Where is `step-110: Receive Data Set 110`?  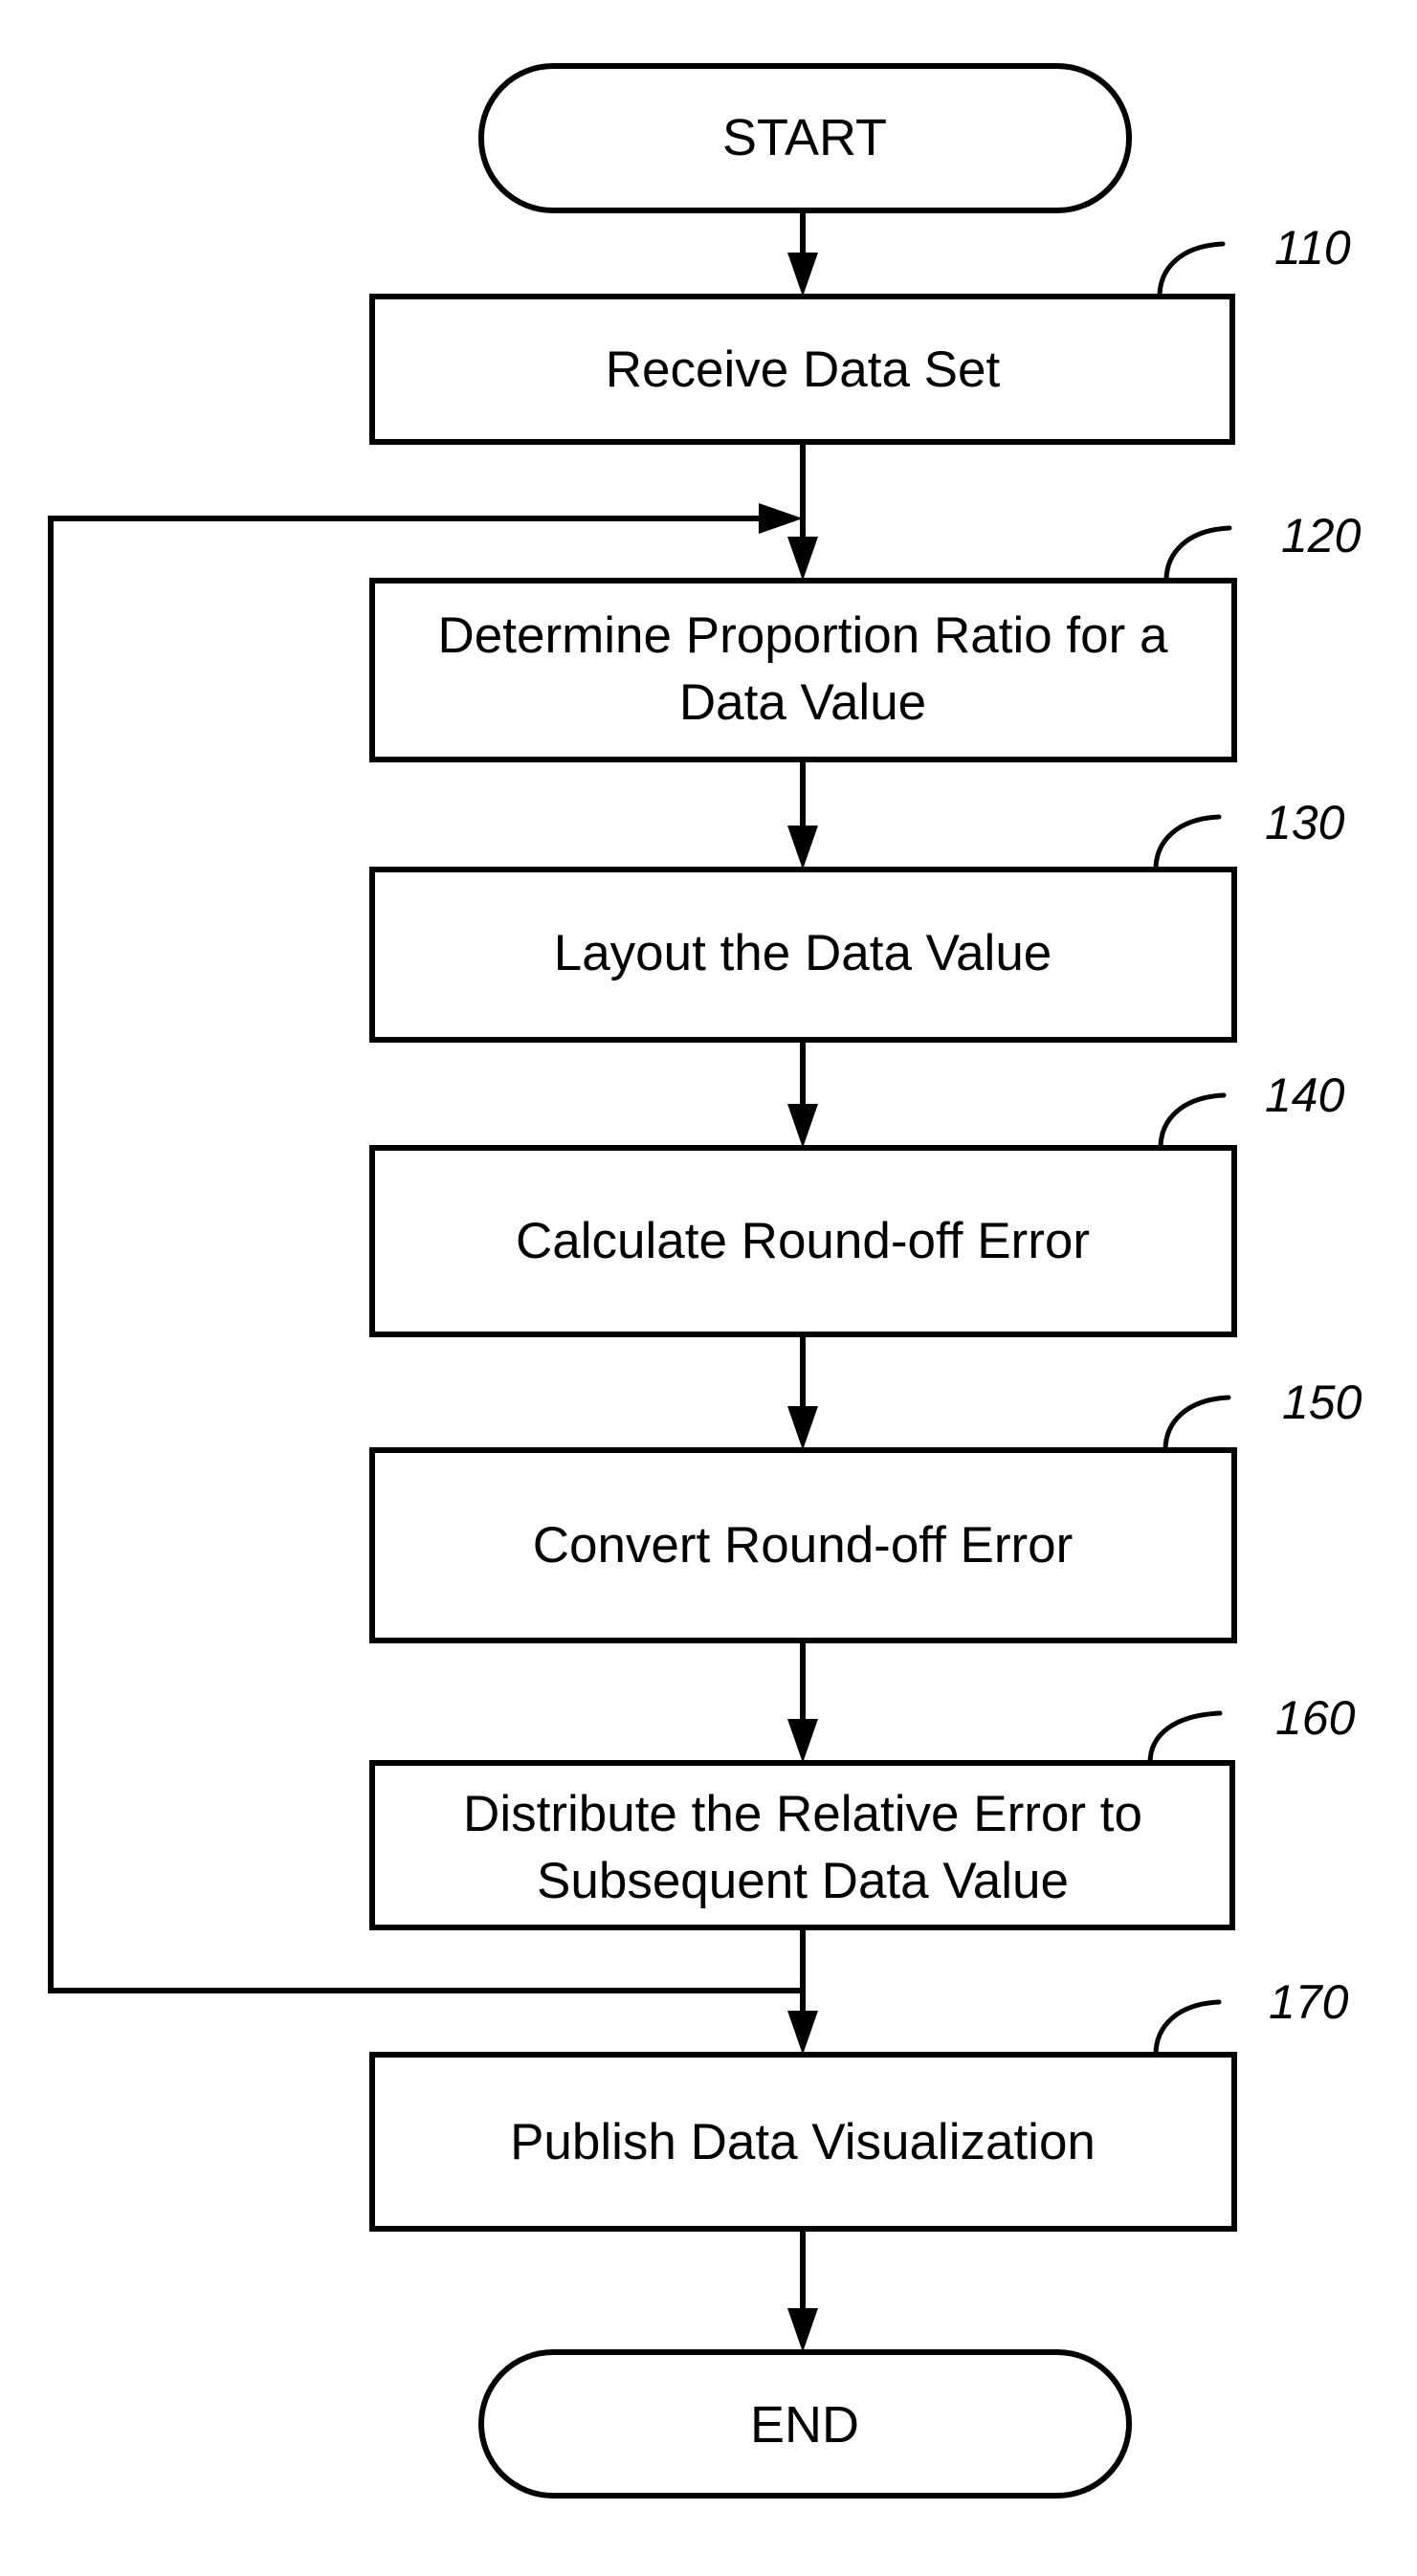
step-110: Receive Data Set 110 is located at coordinates (860, 333).